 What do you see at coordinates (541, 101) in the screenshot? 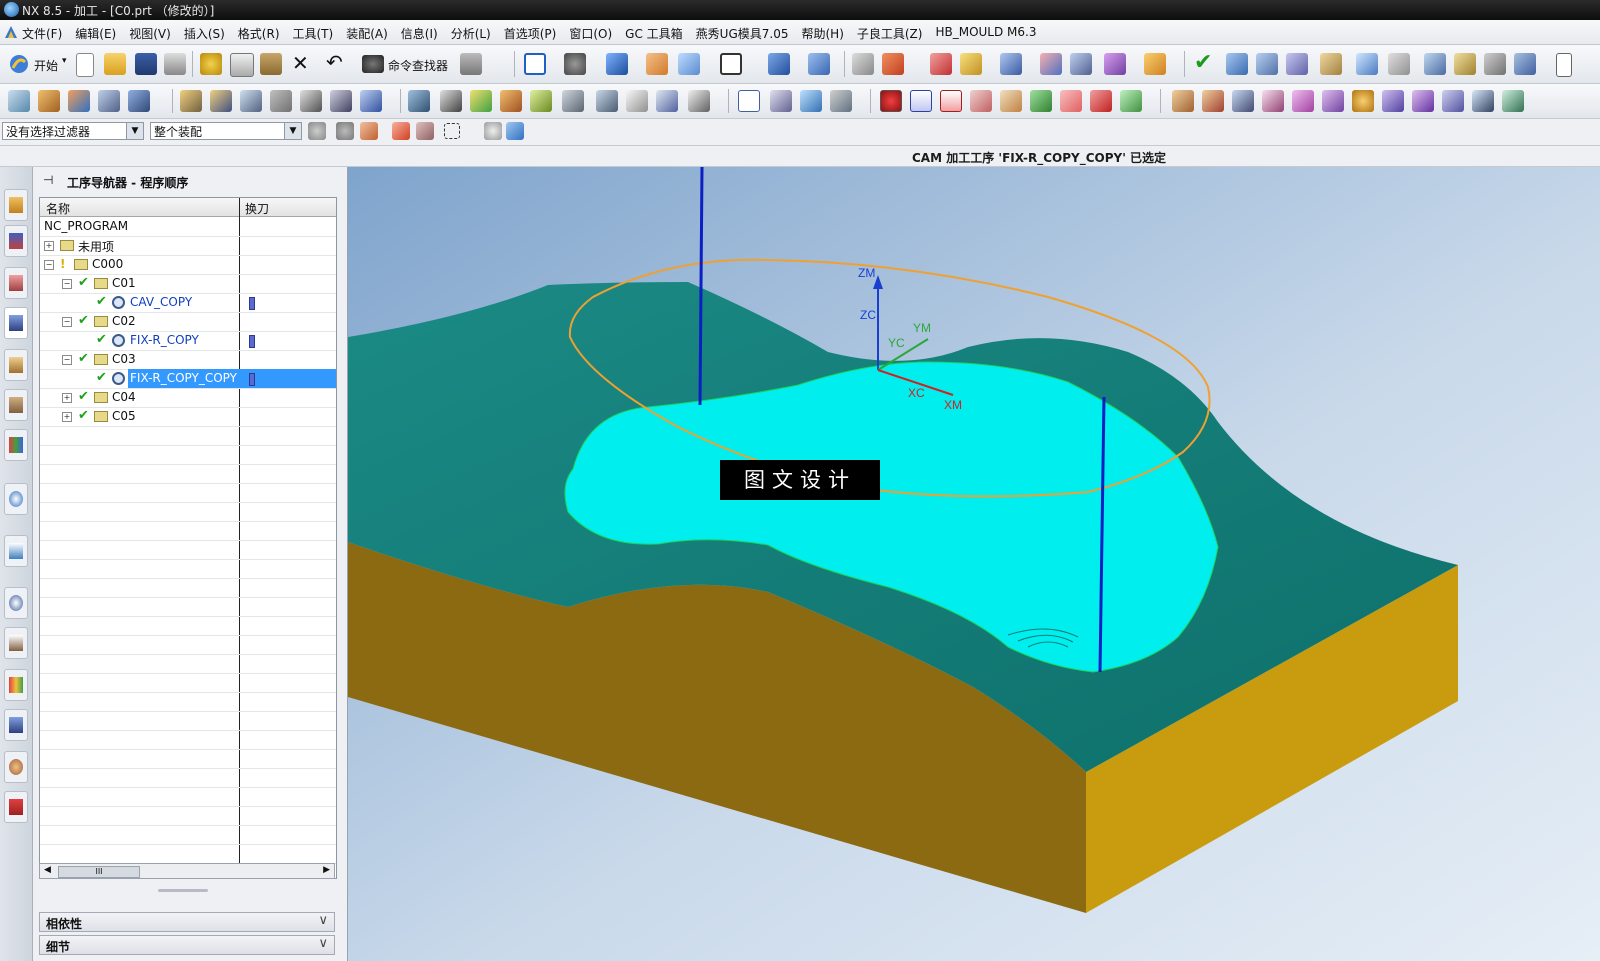
I see `postprocess-cam-icon` at bounding box center [541, 101].